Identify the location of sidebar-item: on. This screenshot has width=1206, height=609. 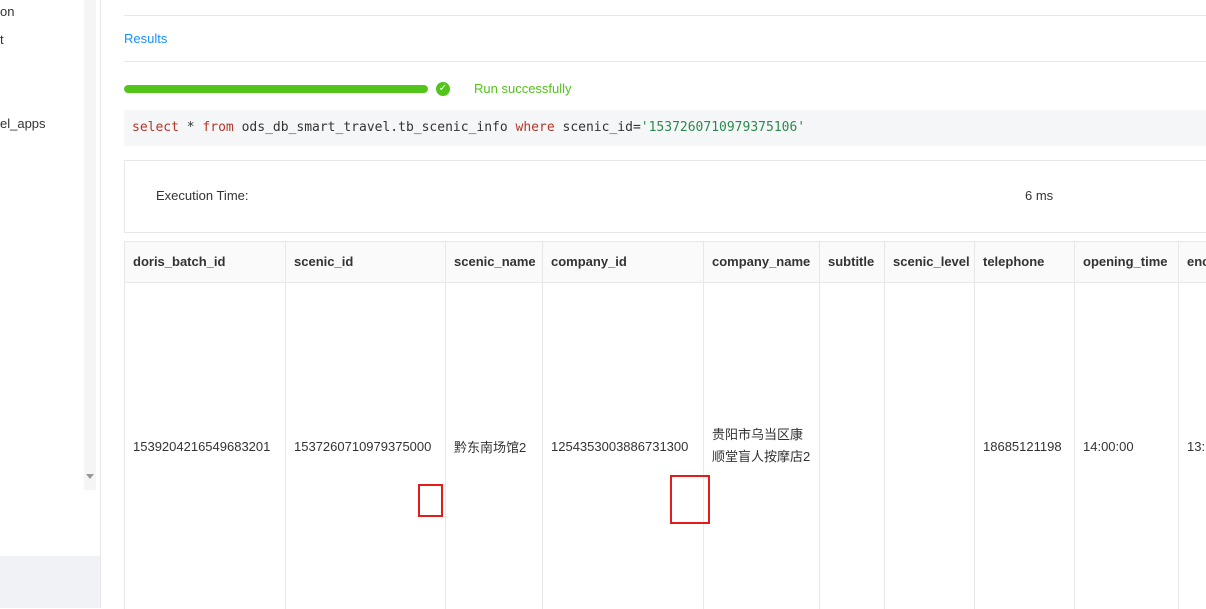
(7, 11).